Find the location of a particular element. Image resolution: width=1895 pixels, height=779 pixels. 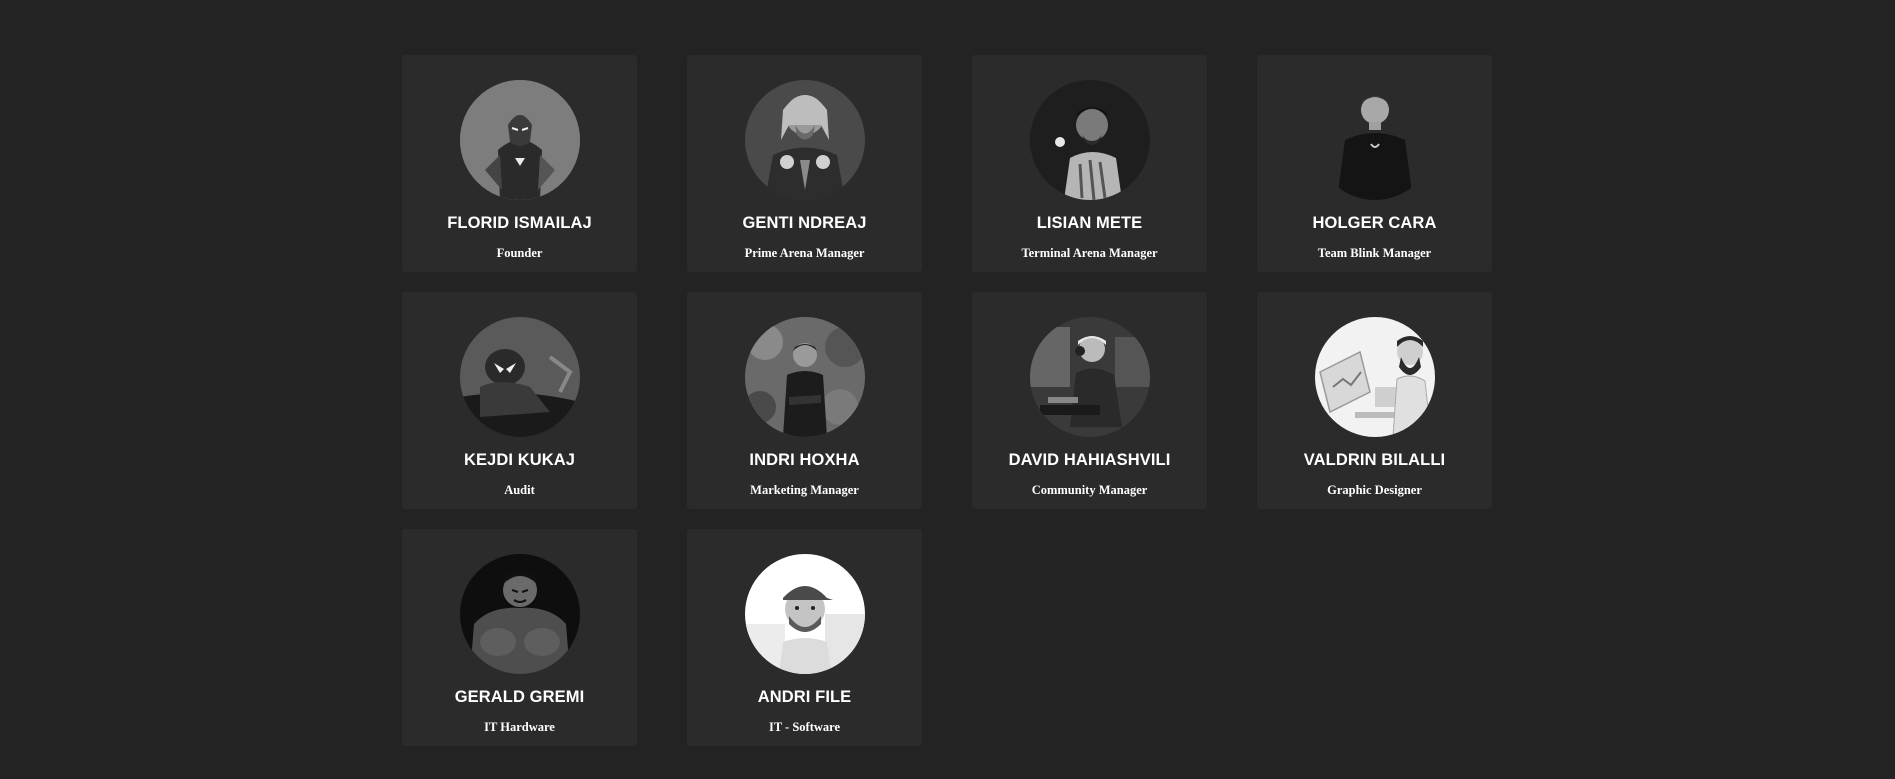

member-role: Team Blink Manager is located at coordinates (1374, 253).